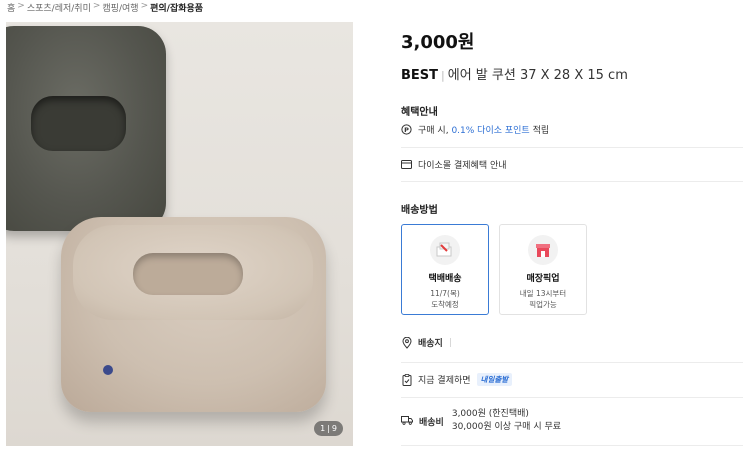 Image resolution: width=743 pixels, height=452 pixels. What do you see at coordinates (86, 128) in the screenshot?
I see `dark-cushion-image` at bounding box center [86, 128].